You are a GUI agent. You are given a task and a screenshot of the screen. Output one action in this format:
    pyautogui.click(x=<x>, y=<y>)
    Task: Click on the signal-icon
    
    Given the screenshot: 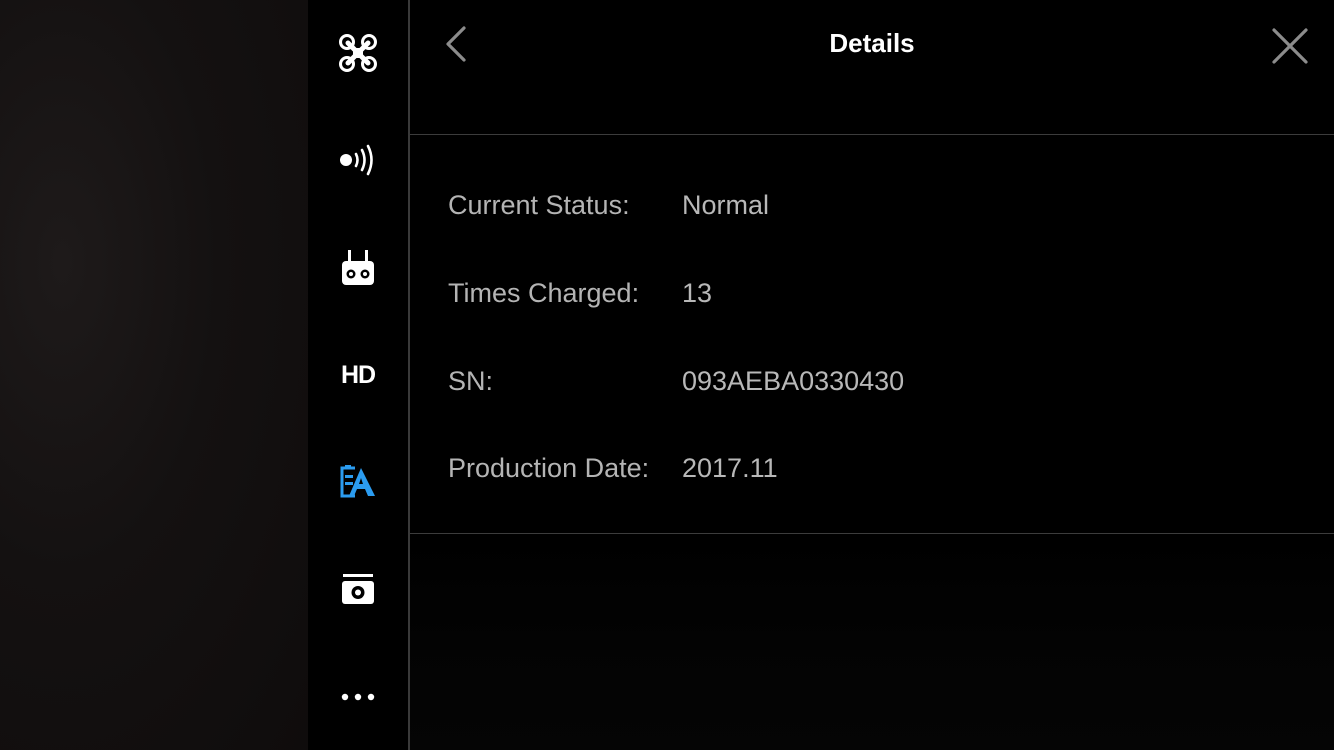 What is the action you would take?
    pyautogui.click(x=356, y=160)
    